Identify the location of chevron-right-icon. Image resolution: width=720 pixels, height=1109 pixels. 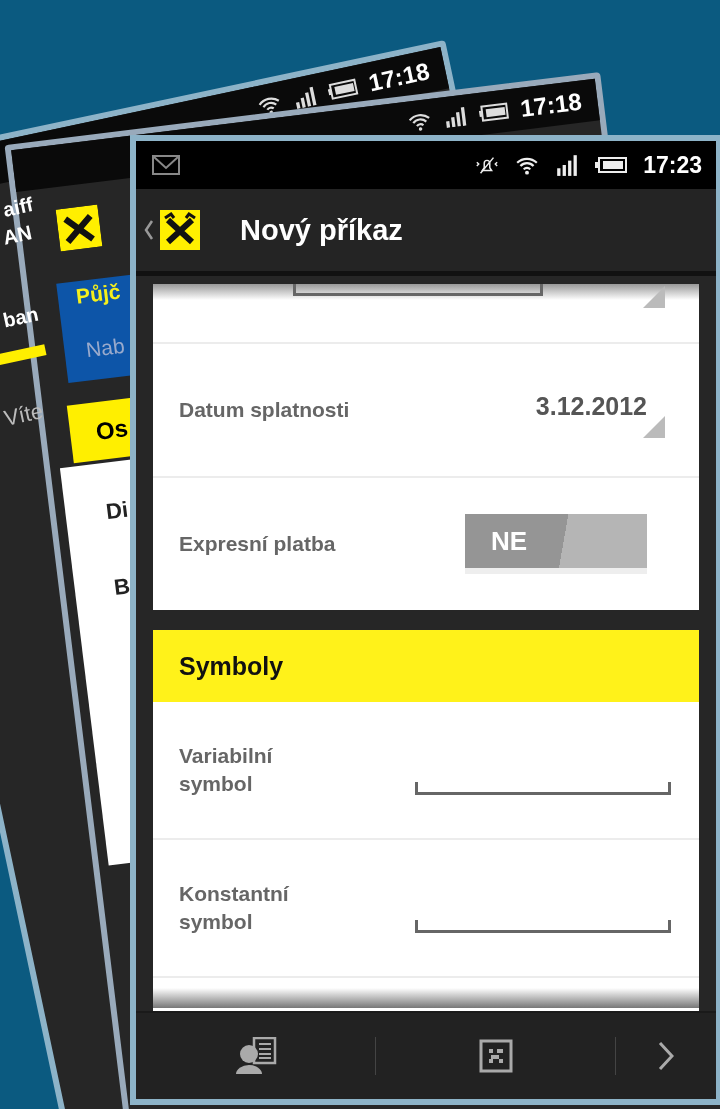
(666, 1056).